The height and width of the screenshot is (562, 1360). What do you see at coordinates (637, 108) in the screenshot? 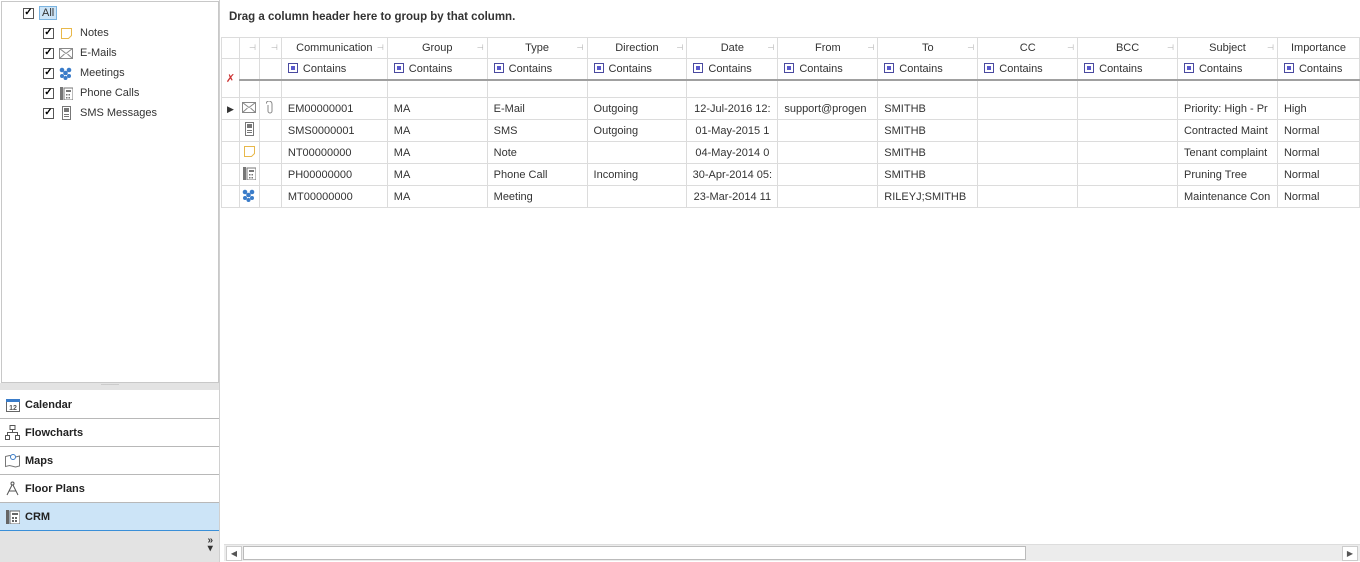
I see `cell-direction: Outgoing` at bounding box center [637, 108].